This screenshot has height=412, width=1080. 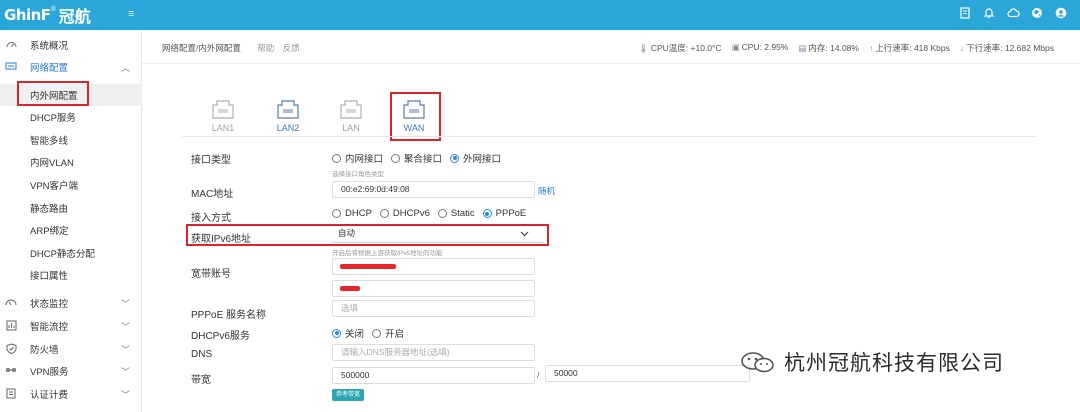 I want to click on sidebar-item-label: VPN服务, so click(x=49, y=372).